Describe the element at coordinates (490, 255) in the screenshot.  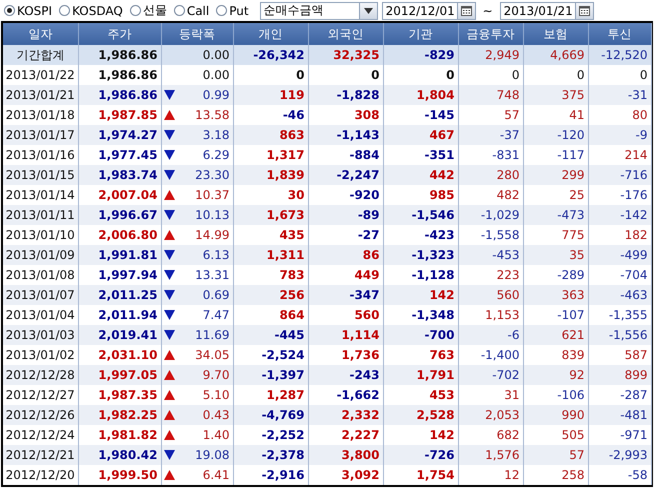
I see `value-cell: -453` at that location.